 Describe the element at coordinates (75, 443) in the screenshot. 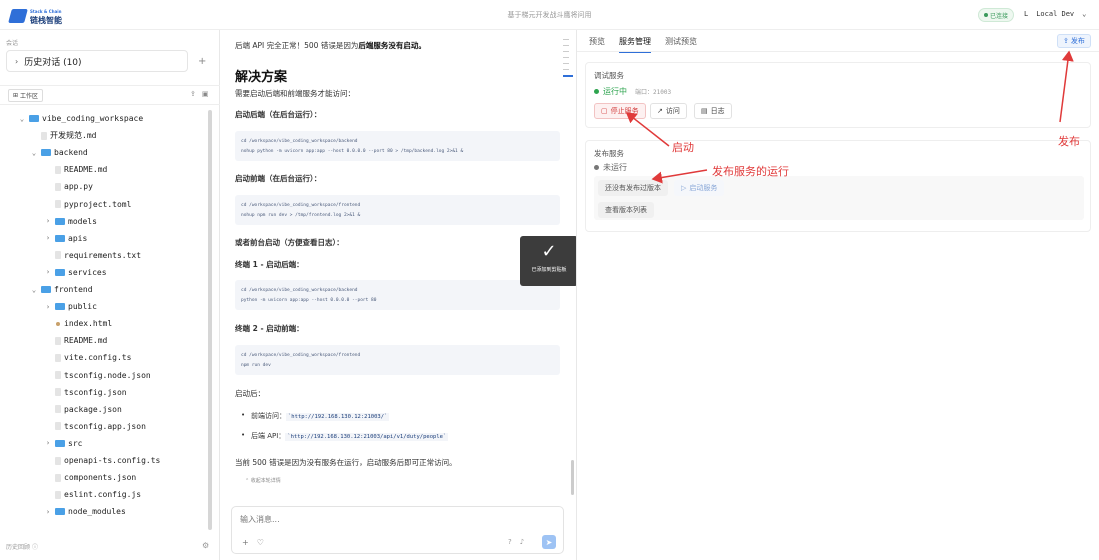

I see `tree-item-label: src` at that location.